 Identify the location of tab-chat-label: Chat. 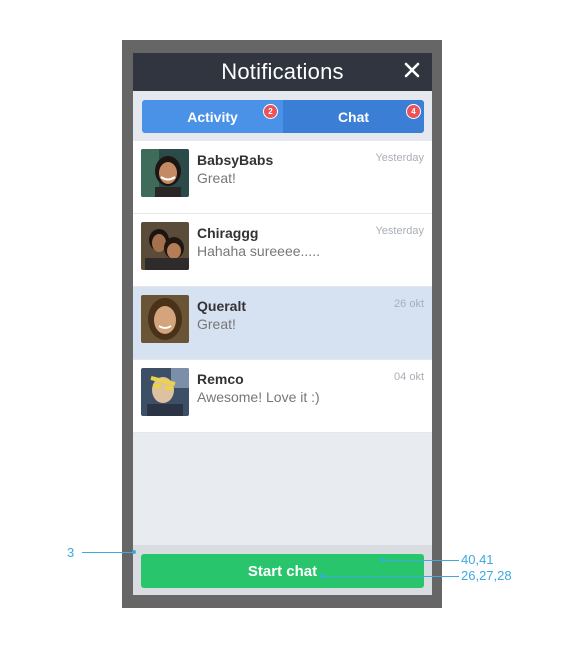
(353, 116).